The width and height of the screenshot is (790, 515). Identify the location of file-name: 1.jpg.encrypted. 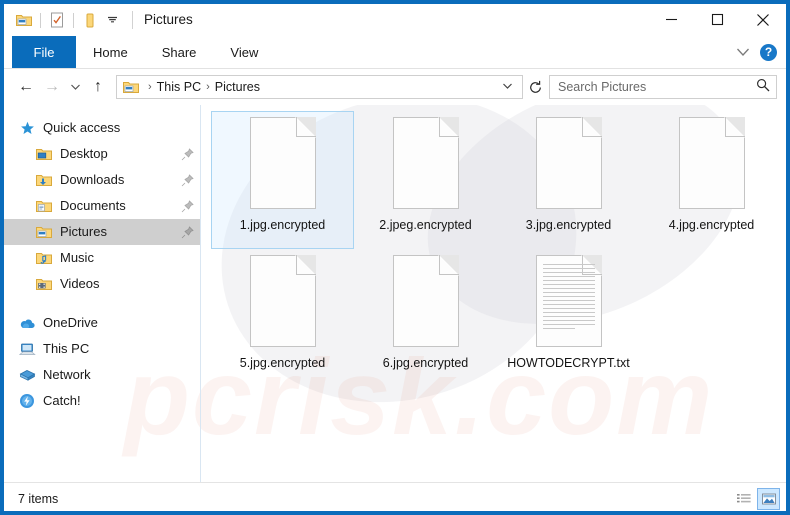
(282, 225).